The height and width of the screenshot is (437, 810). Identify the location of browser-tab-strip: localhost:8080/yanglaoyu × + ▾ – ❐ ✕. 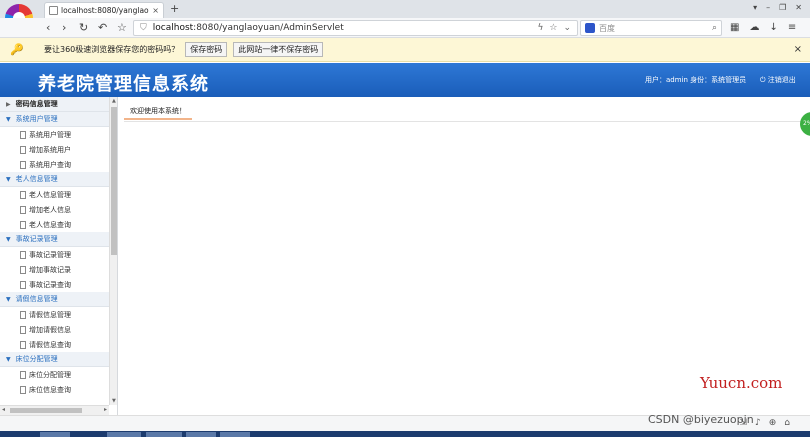
(405, 16).